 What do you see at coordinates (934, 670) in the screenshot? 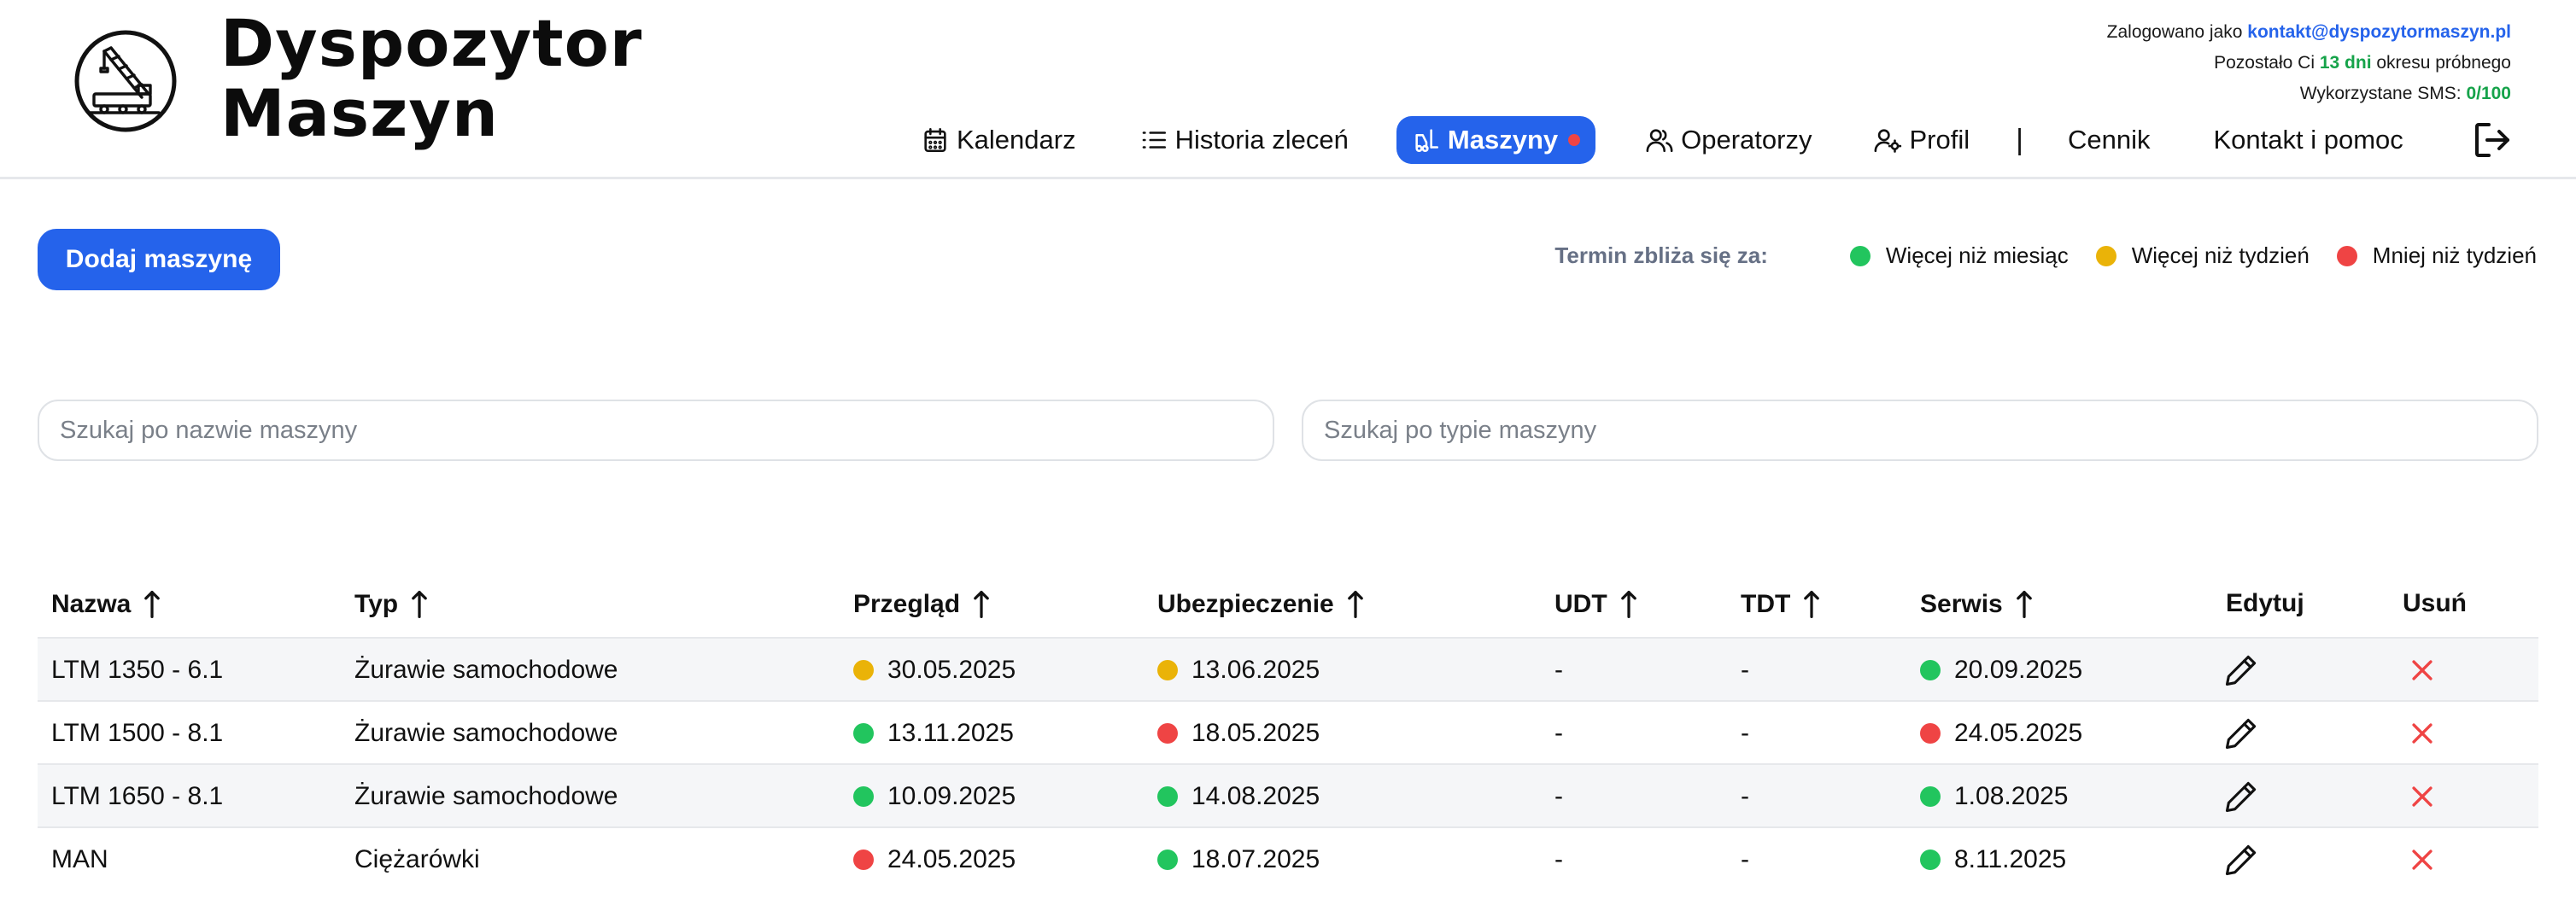
I see `cell-inspection: 30.05.2025` at bounding box center [934, 670].